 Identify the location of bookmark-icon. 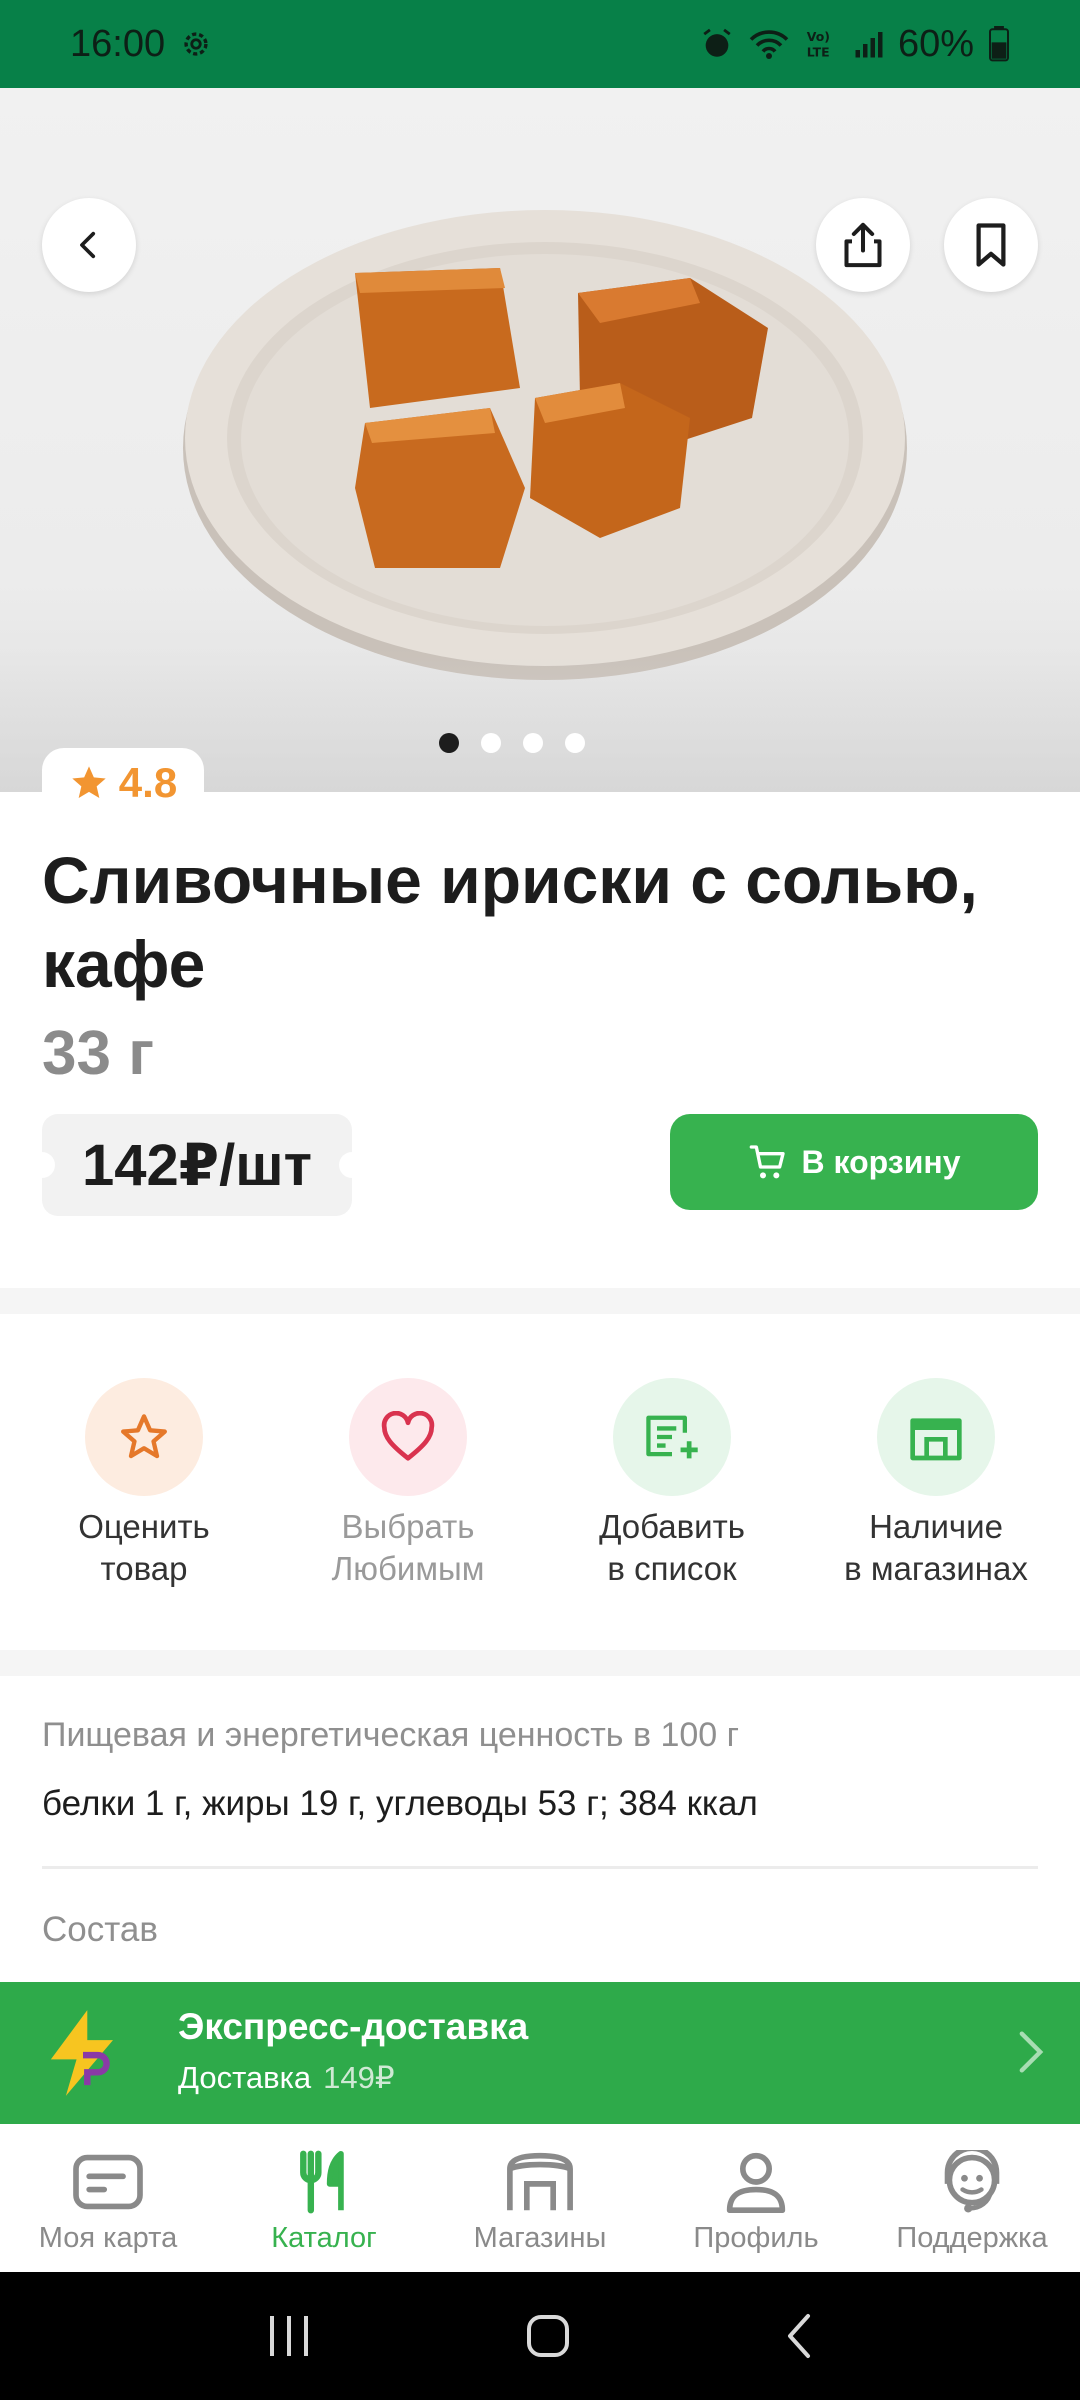
(991, 245).